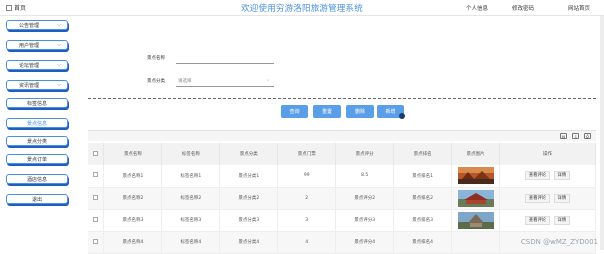  I want to click on sidebar-item-news: 资讯管理 ⌵, so click(37, 85).